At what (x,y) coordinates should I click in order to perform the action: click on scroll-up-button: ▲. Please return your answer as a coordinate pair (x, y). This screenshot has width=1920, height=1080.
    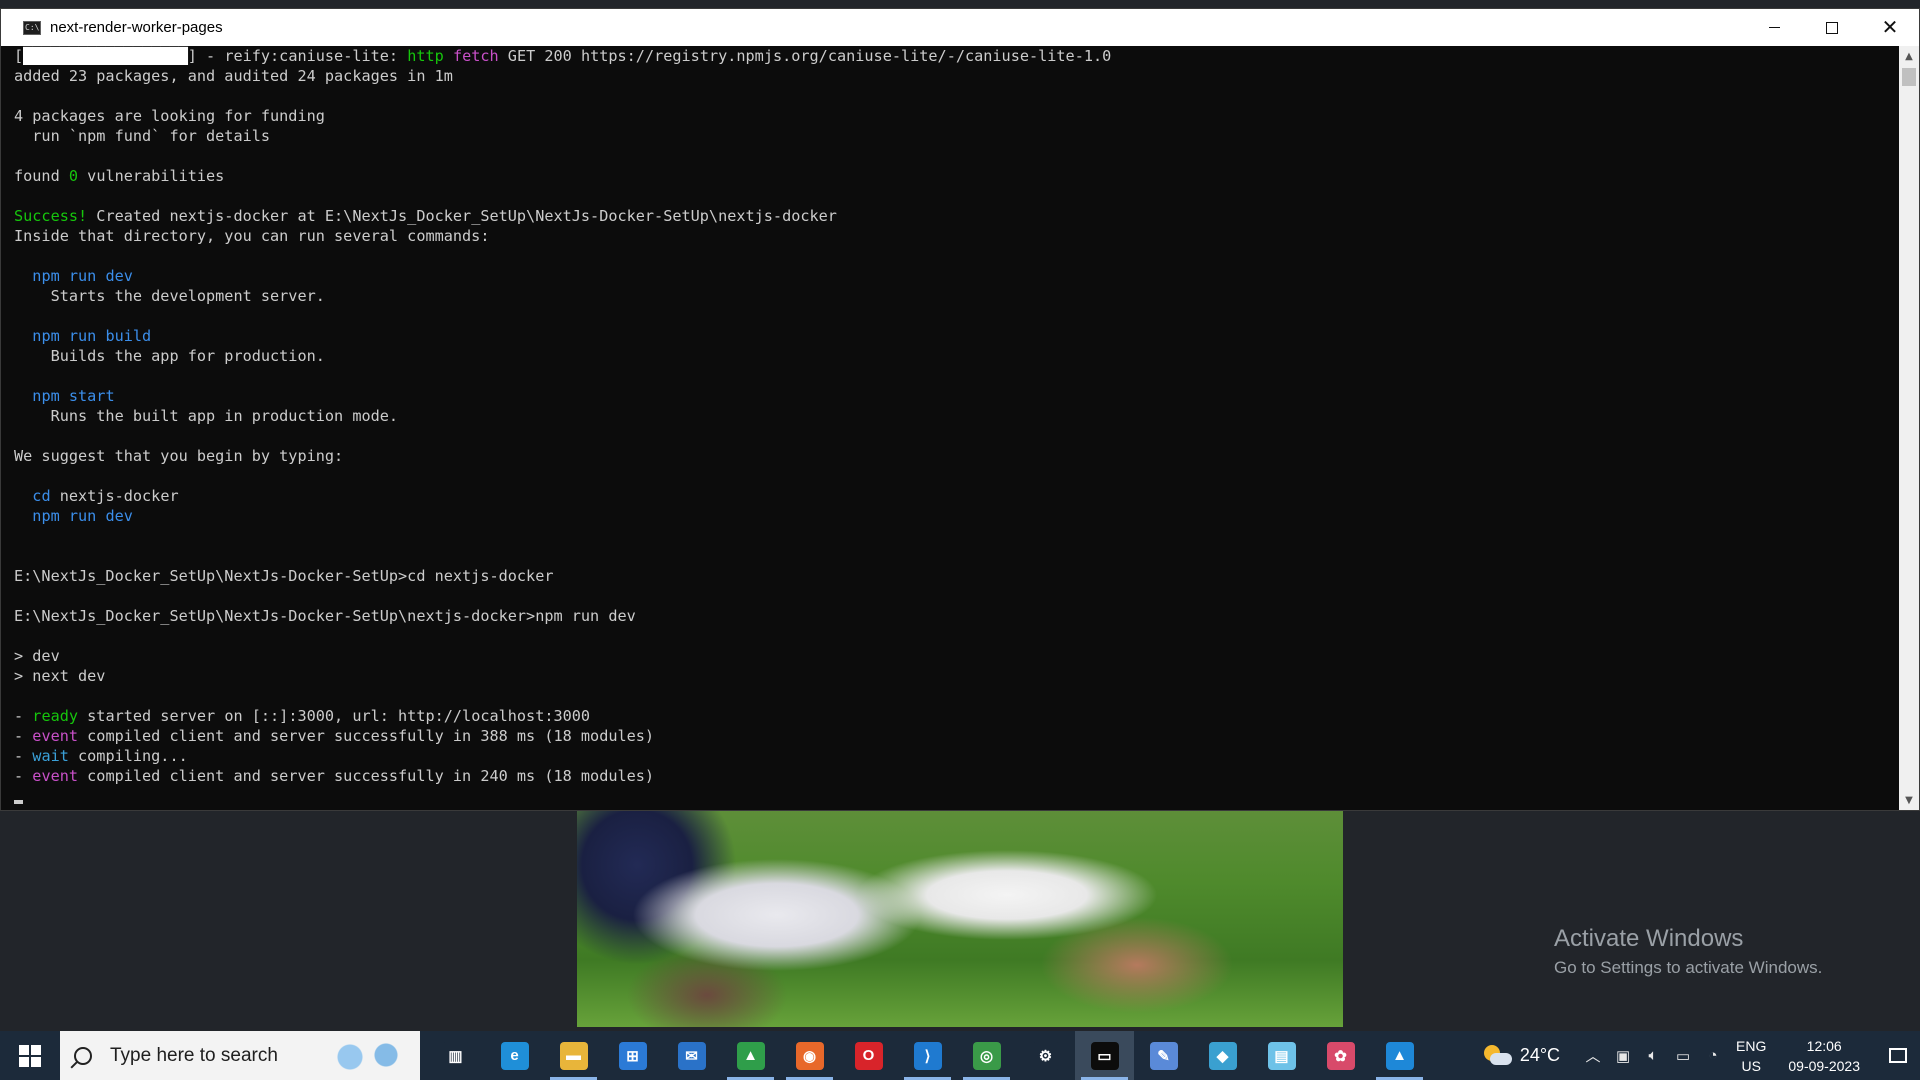
    Looking at the image, I should click on (1909, 56).